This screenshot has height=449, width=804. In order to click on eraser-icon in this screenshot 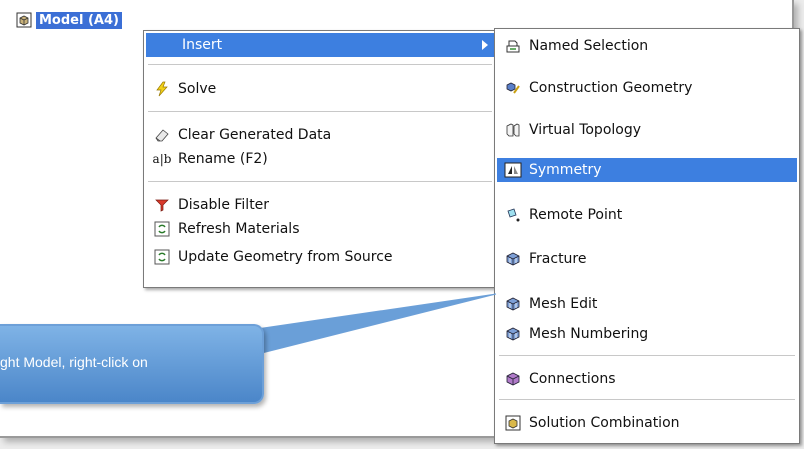, I will do `click(162, 135)`.